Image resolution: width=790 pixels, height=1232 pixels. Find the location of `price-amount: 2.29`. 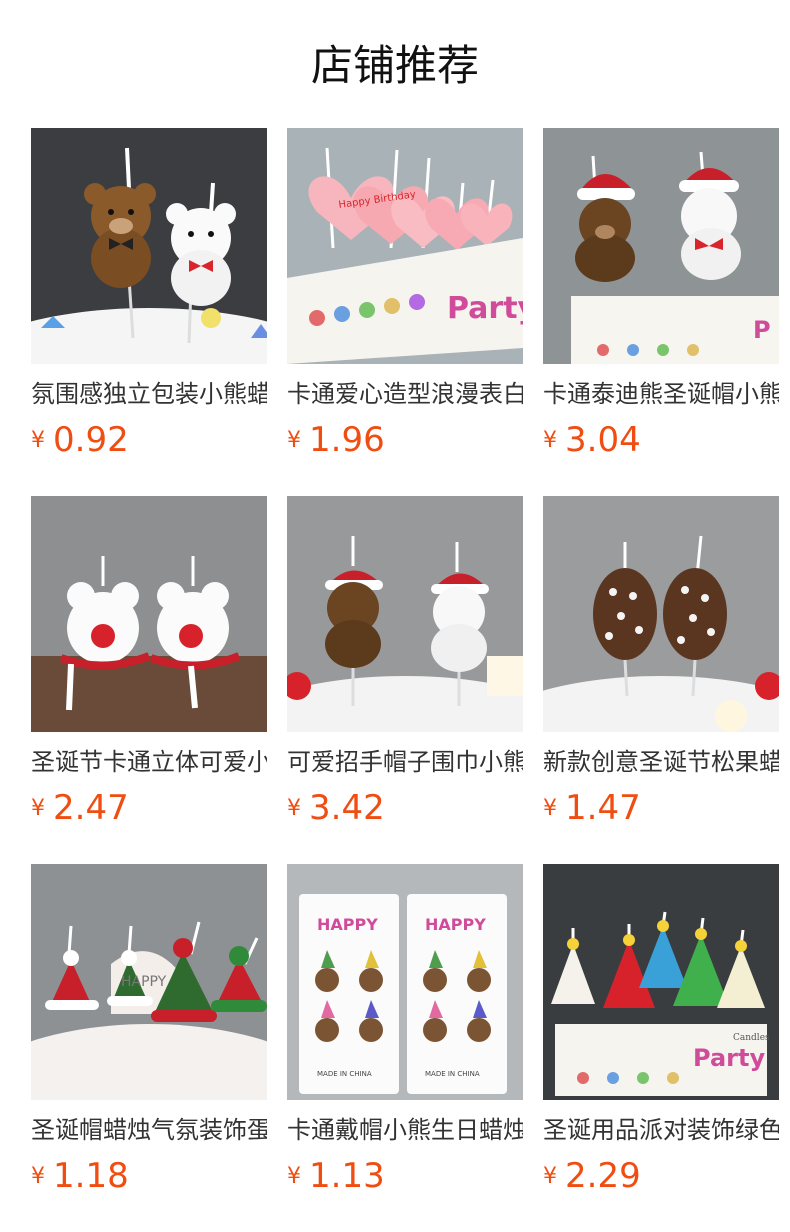

price-amount: 2.29 is located at coordinates (603, 1176).